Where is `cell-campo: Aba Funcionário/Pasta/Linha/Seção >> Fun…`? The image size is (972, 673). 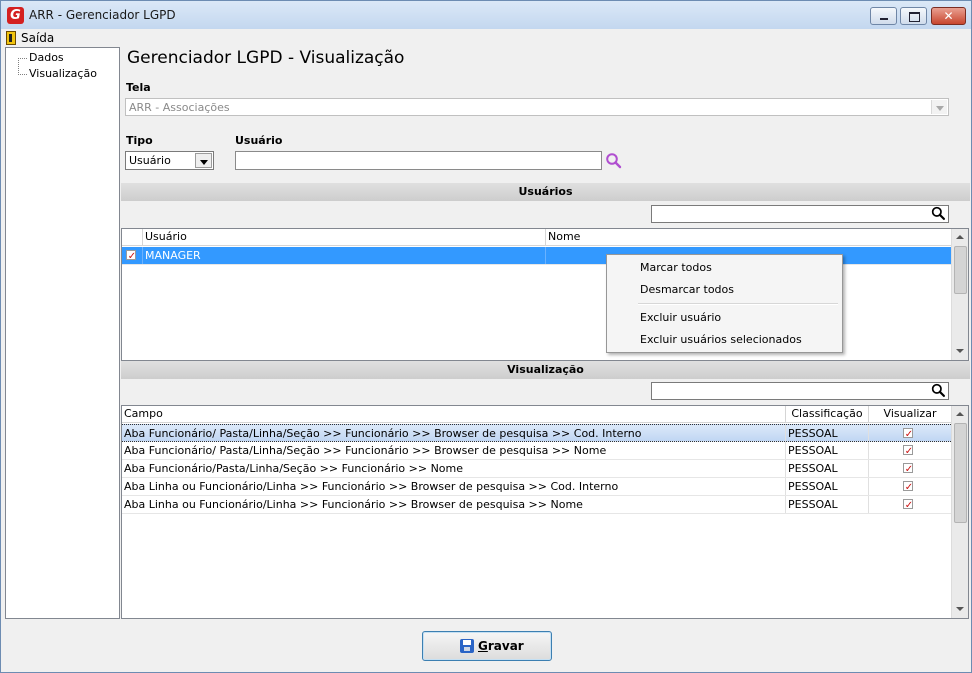 cell-campo: Aba Funcionário/Pasta/Linha/Seção >> Fun… is located at coordinates (454, 468).